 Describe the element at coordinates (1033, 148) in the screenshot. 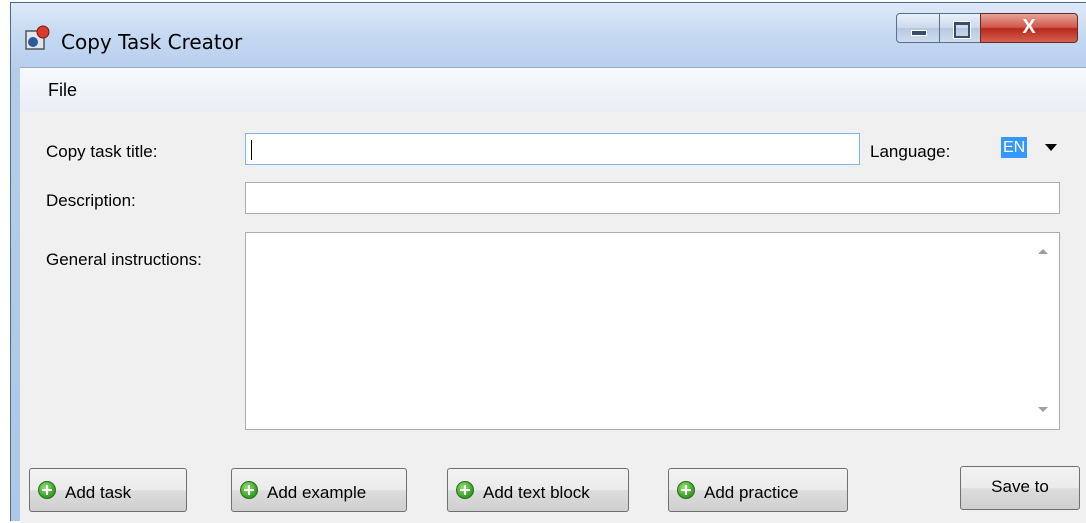

I see `language-dropdown: EN` at that location.